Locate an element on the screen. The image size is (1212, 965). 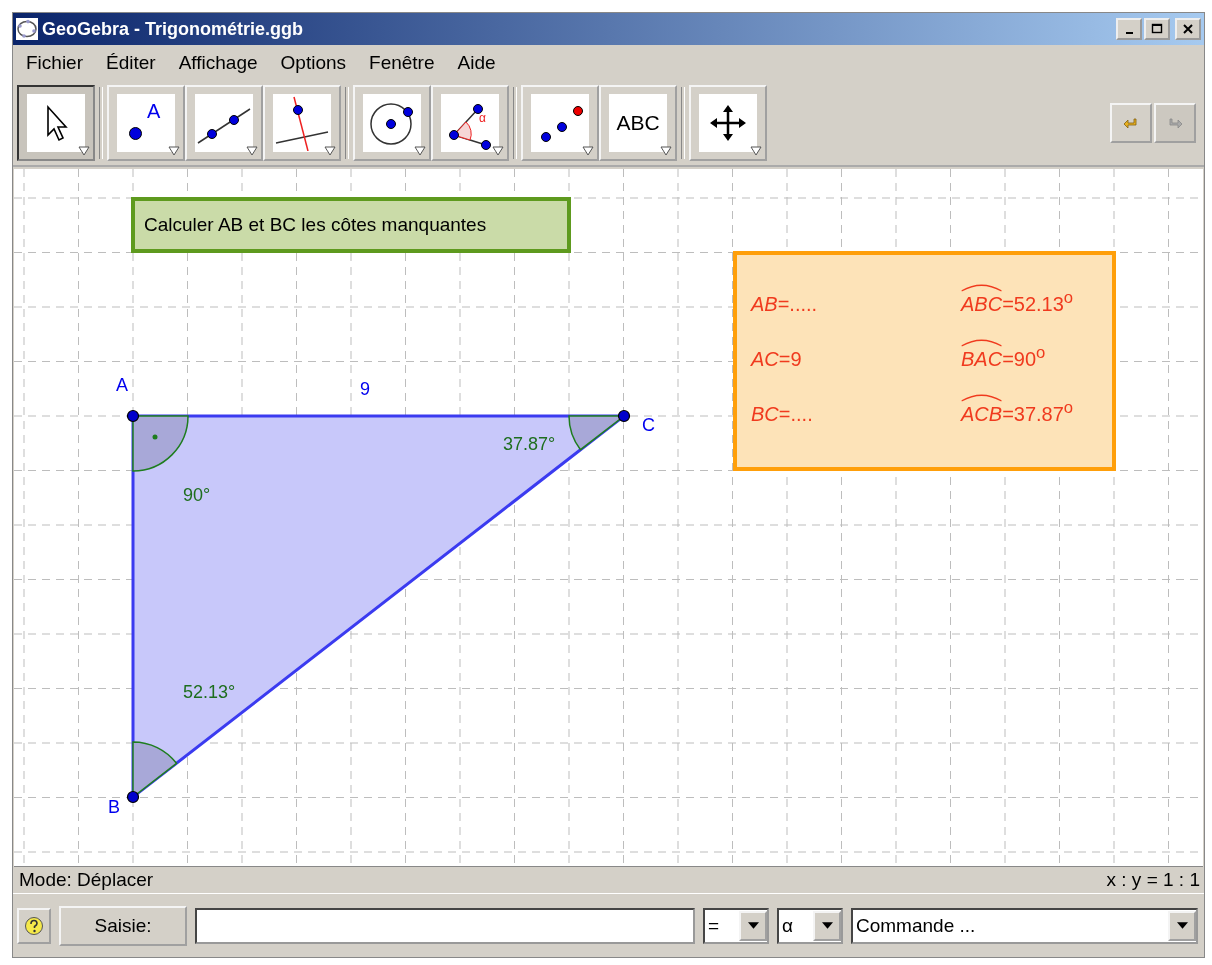
side-length: AC=9 is located at coordinates (777, 359).